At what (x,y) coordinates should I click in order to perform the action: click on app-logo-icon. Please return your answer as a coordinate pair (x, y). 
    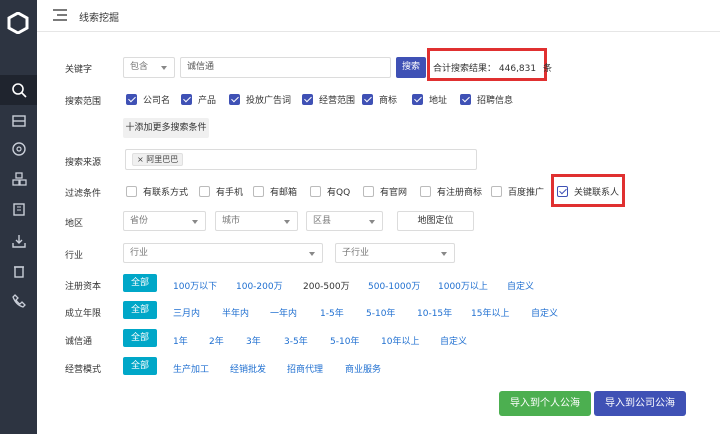
    Looking at the image, I should click on (18, 23).